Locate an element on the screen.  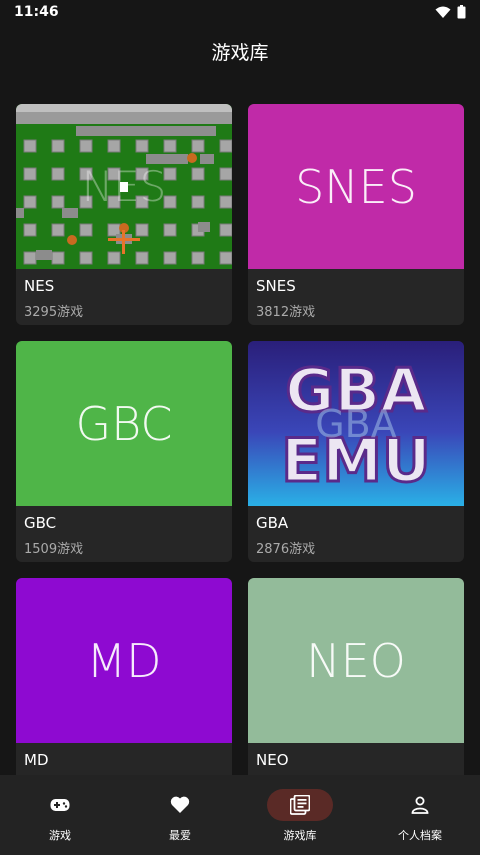
wifi-icon is located at coordinates (443, 12).